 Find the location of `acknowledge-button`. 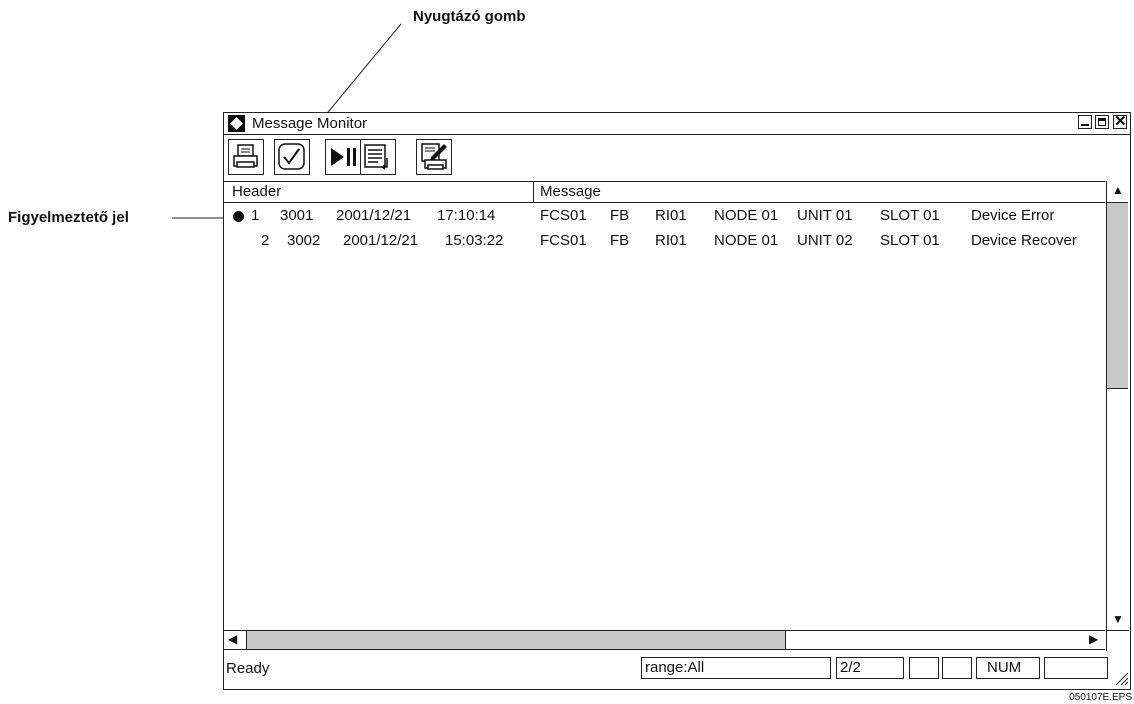

acknowledge-button is located at coordinates (292, 157).